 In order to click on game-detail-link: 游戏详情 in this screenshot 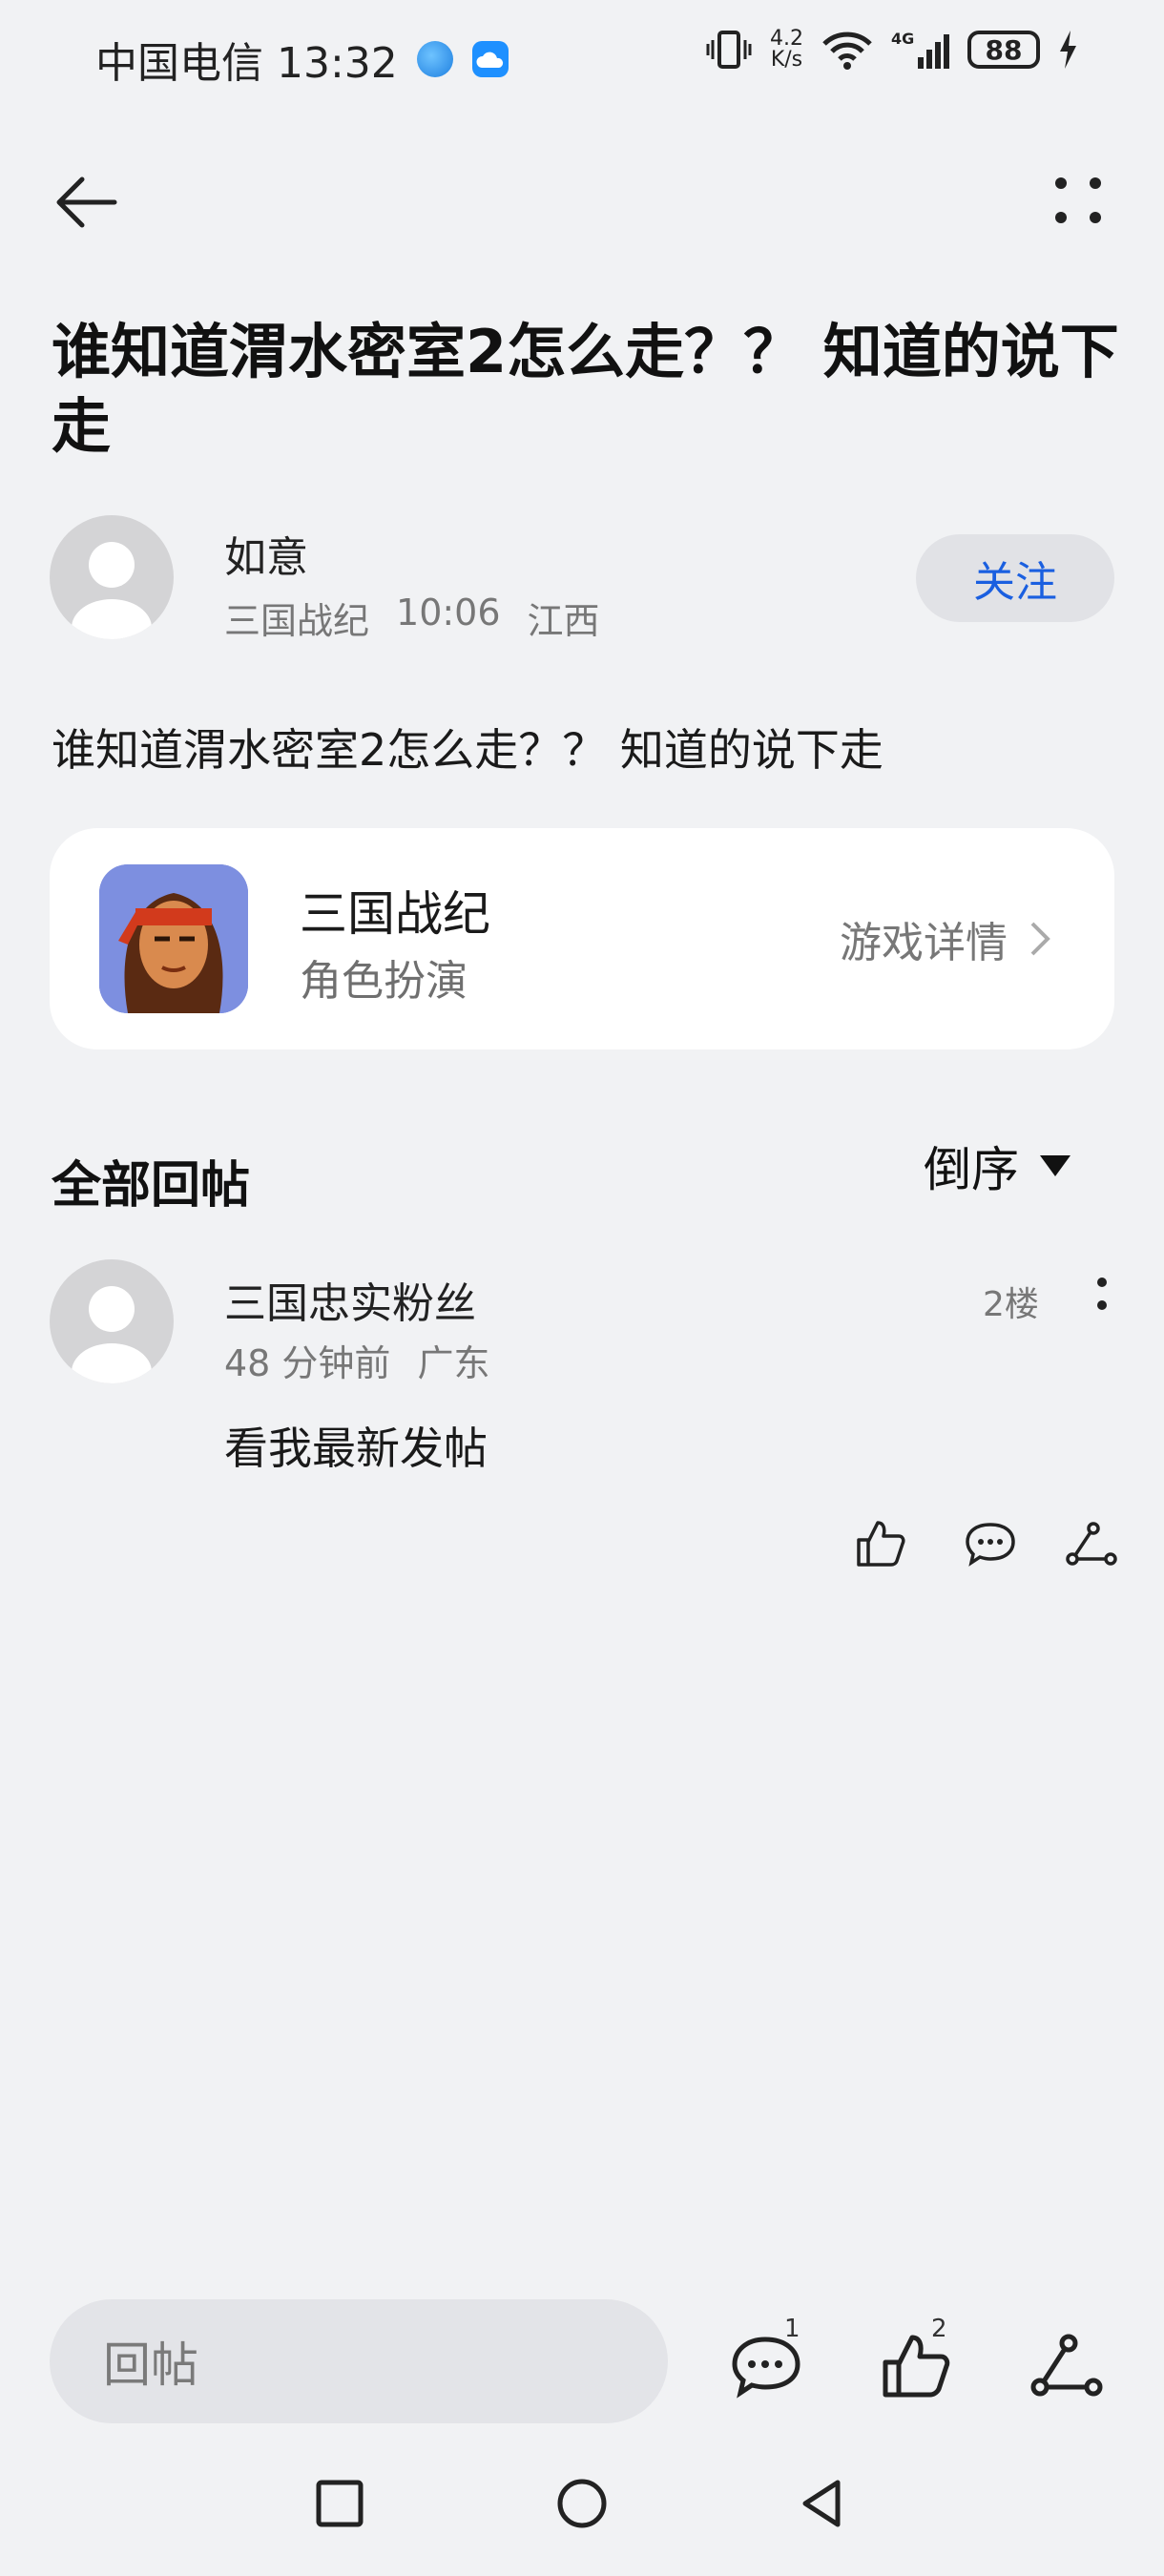, I will do `click(947, 938)`.